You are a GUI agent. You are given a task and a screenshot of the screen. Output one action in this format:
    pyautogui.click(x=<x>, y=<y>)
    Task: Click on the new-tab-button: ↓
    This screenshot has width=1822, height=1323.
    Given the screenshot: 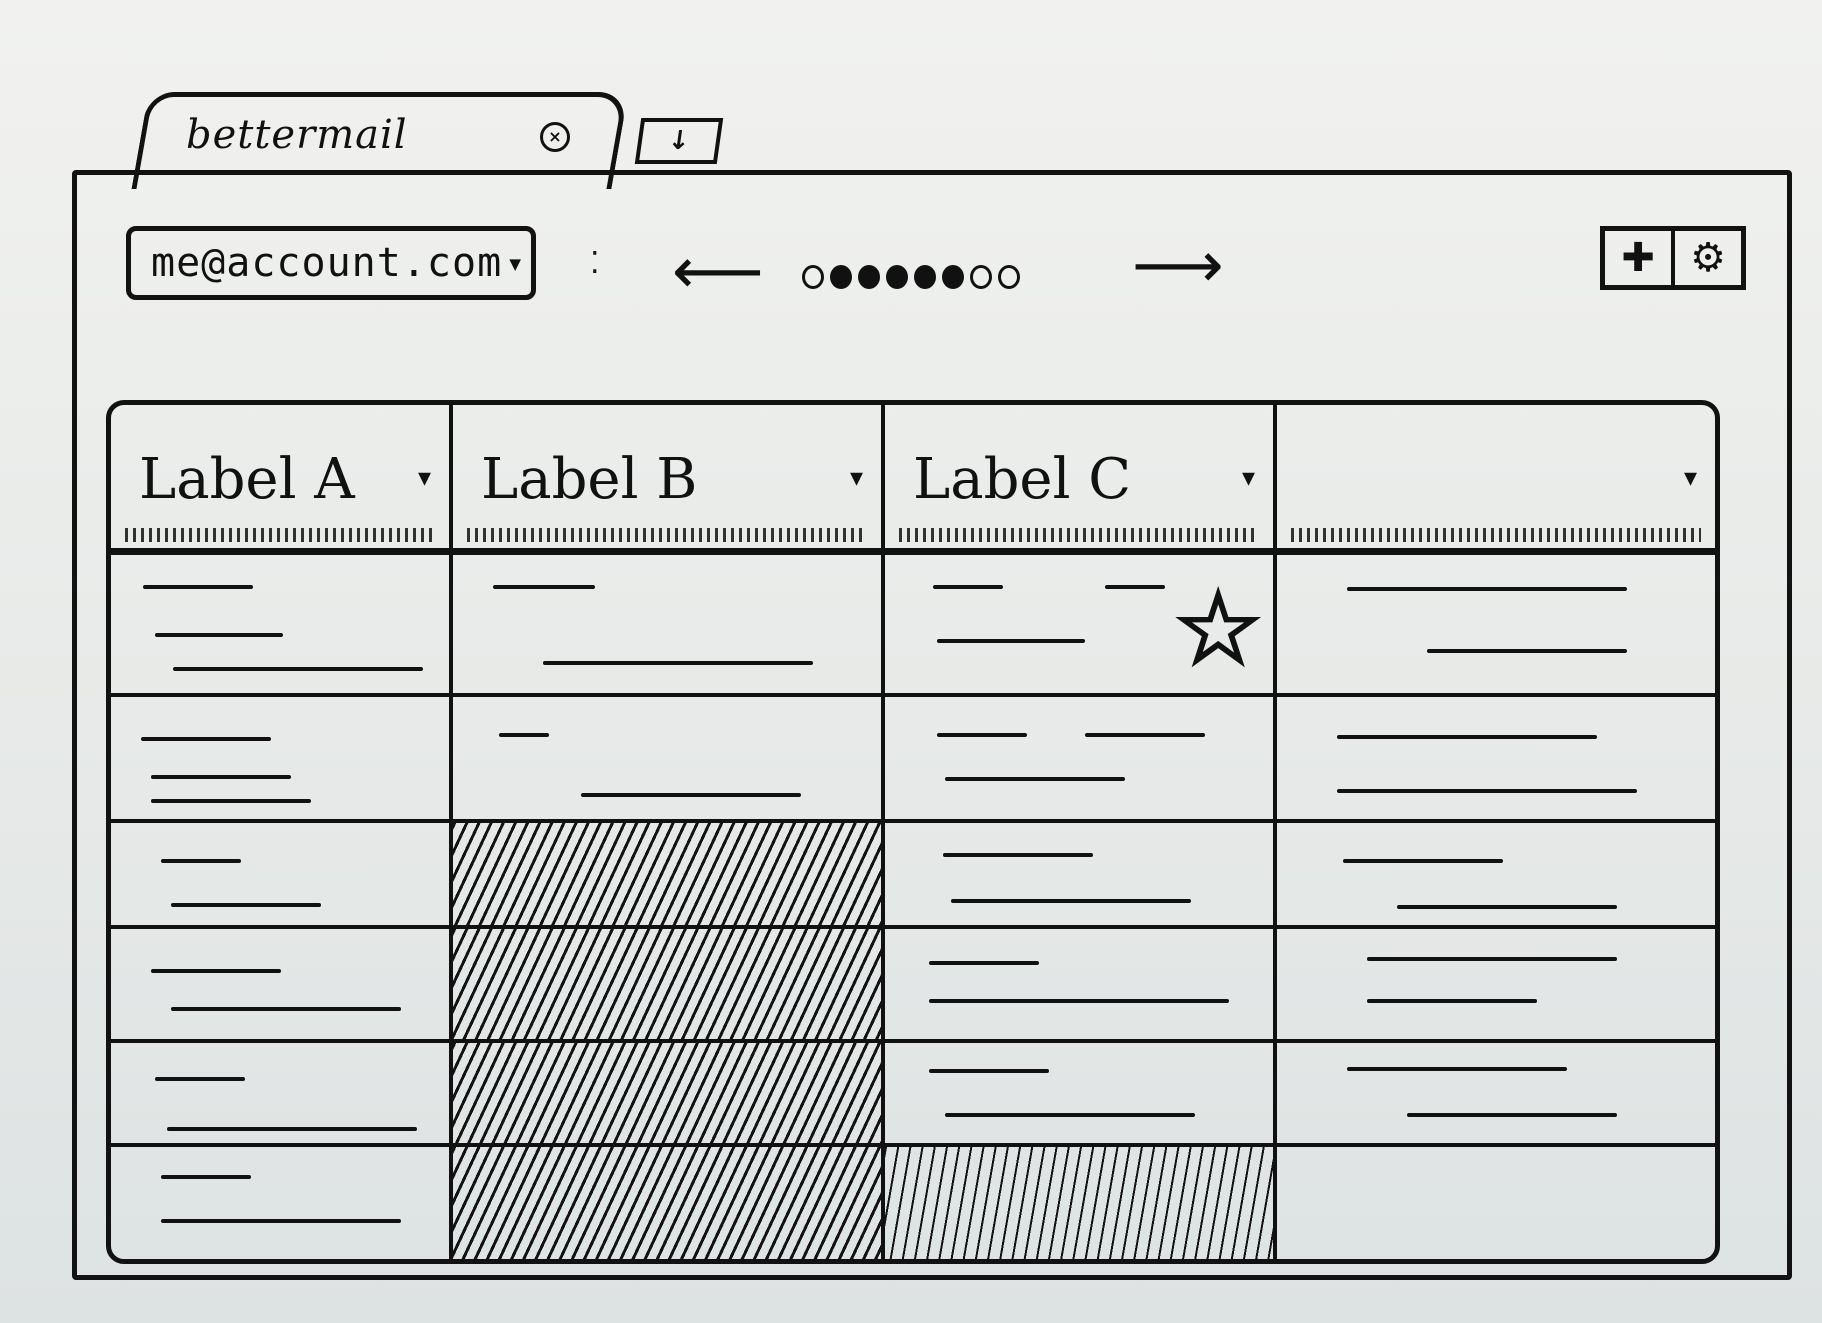 What is the action you would take?
    pyautogui.click(x=679, y=141)
    